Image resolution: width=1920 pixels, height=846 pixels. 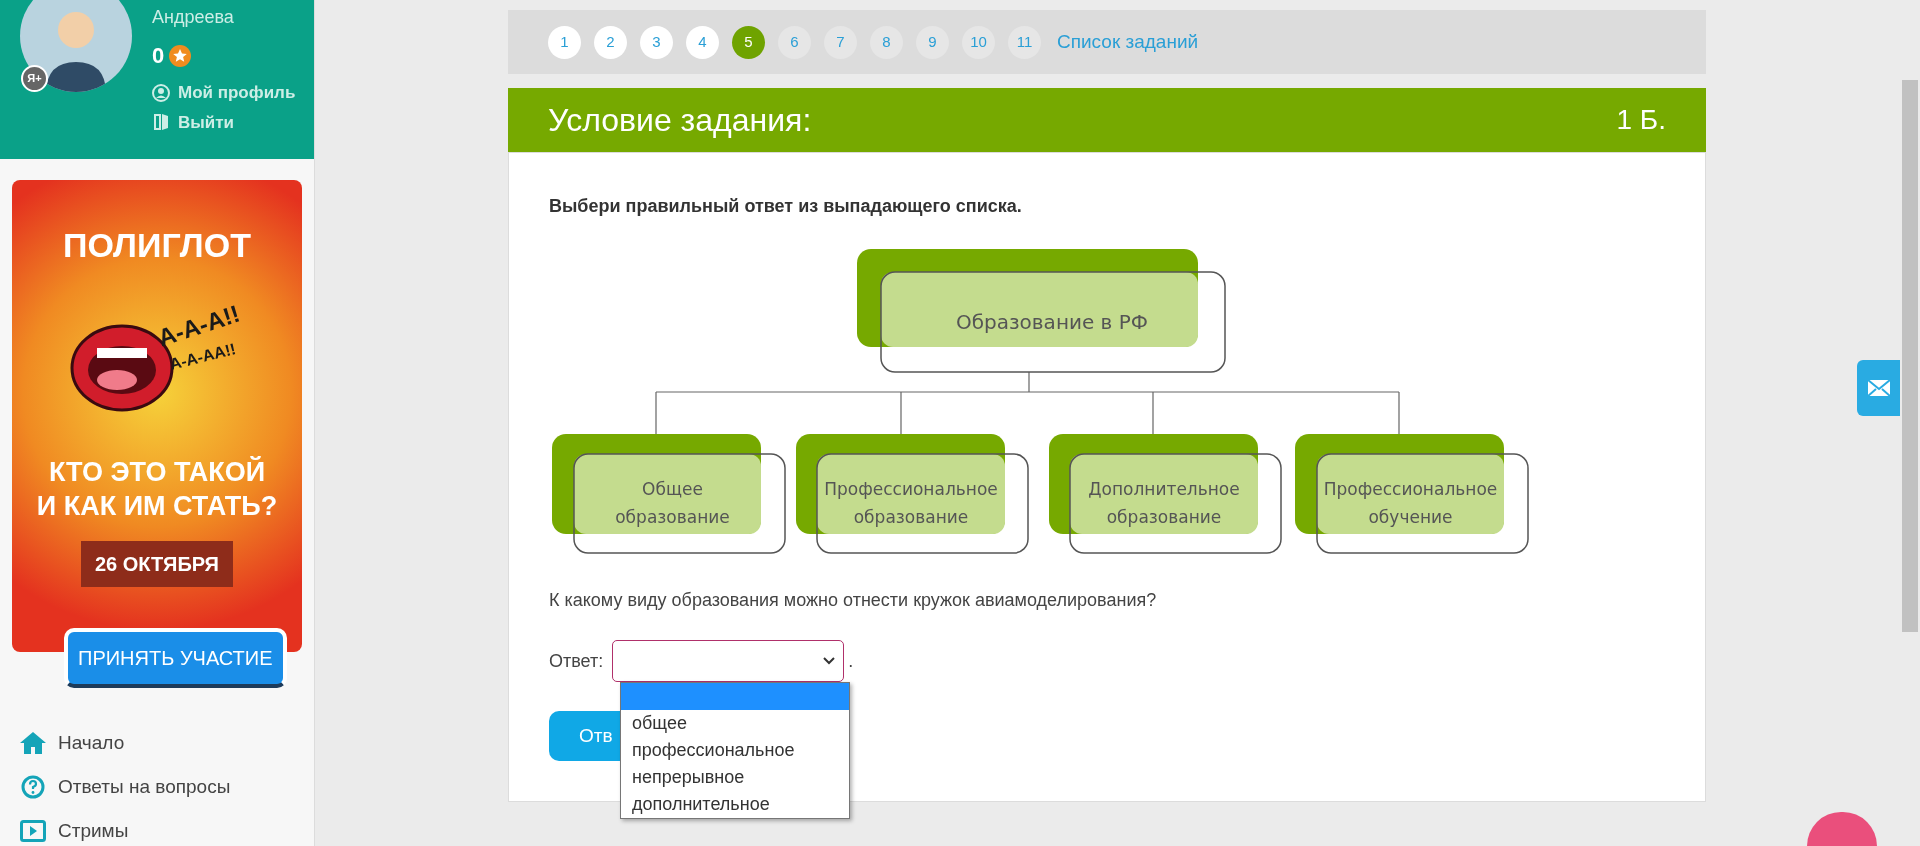 What do you see at coordinates (193, 17) in the screenshot?
I see `user-name: Андреева` at bounding box center [193, 17].